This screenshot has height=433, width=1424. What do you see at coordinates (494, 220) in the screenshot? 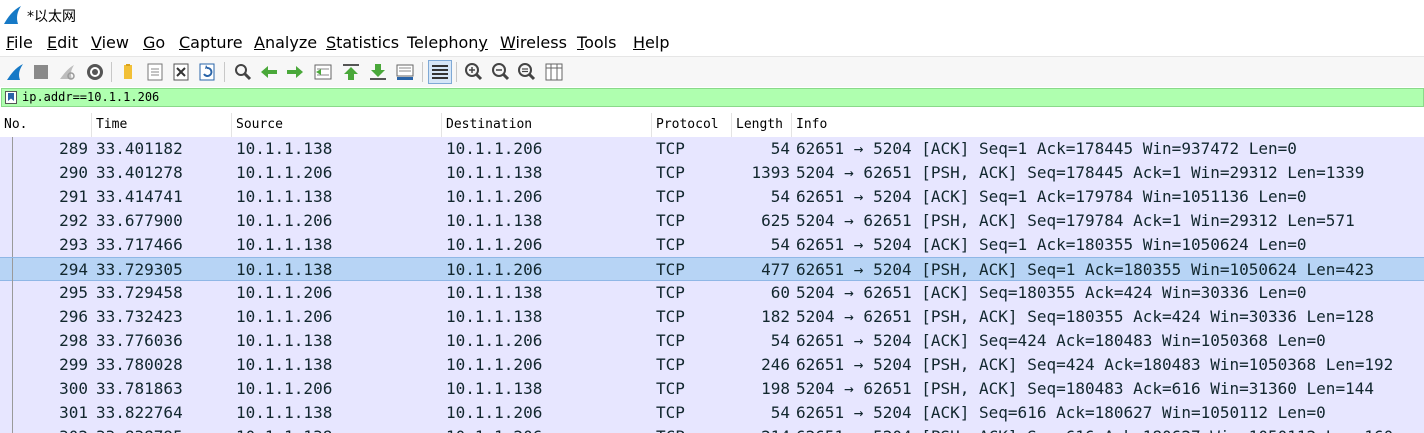
I see `packet-cell-dst: 10.1.1.138` at bounding box center [494, 220].